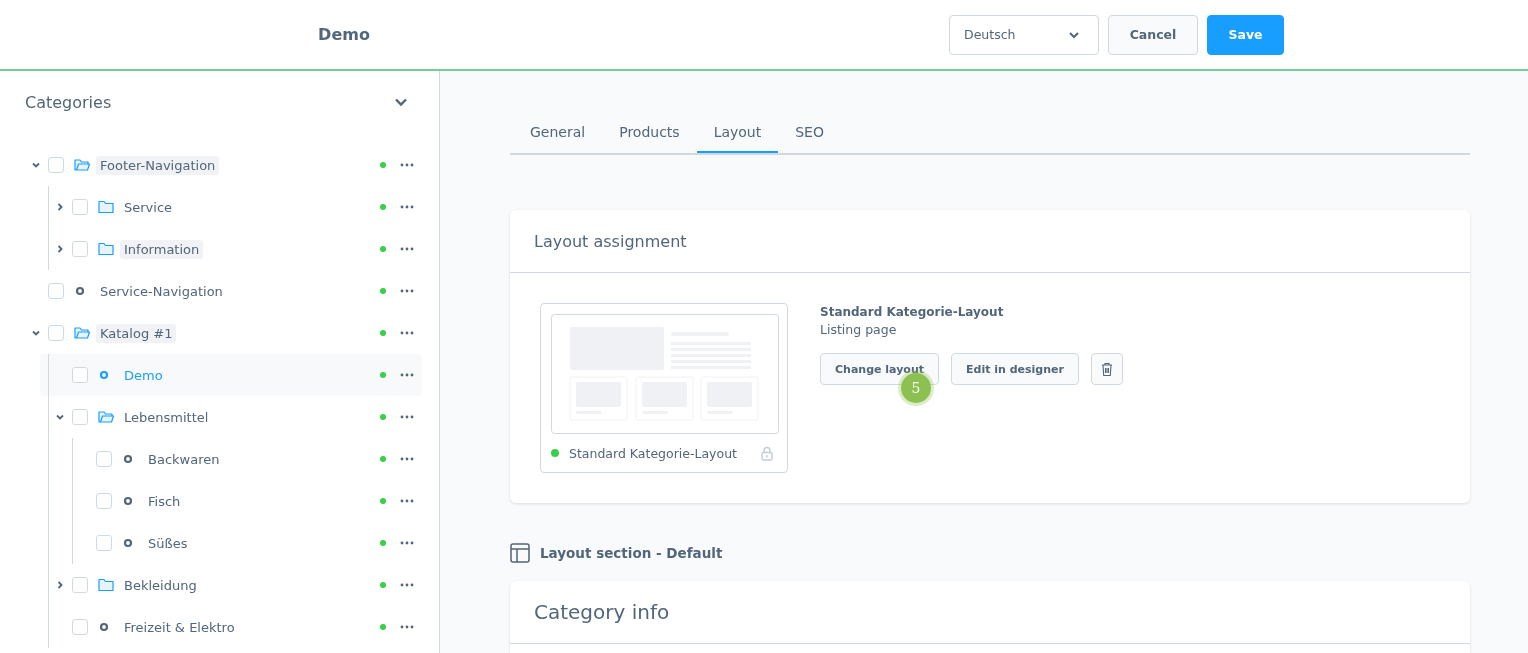 The width and height of the screenshot is (1528, 653). What do you see at coordinates (158, 165) in the screenshot?
I see `tree-item-label: Footer-Navigation` at bounding box center [158, 165].